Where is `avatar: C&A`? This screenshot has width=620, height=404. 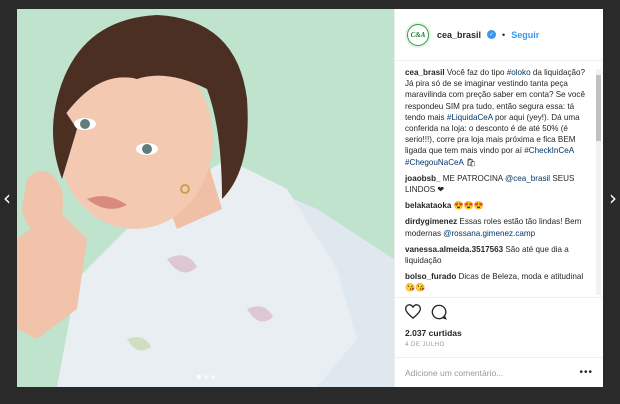 avatar: C&A is located at coordinates (418, 34).